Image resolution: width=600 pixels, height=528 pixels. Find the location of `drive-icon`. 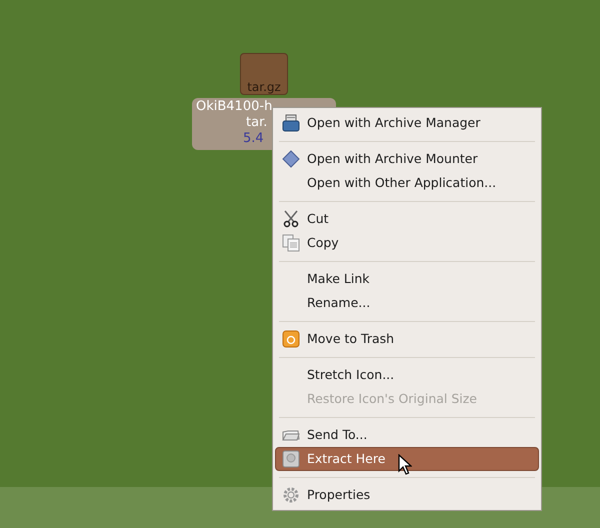

drive-icon is located at coordinates (291, 459).